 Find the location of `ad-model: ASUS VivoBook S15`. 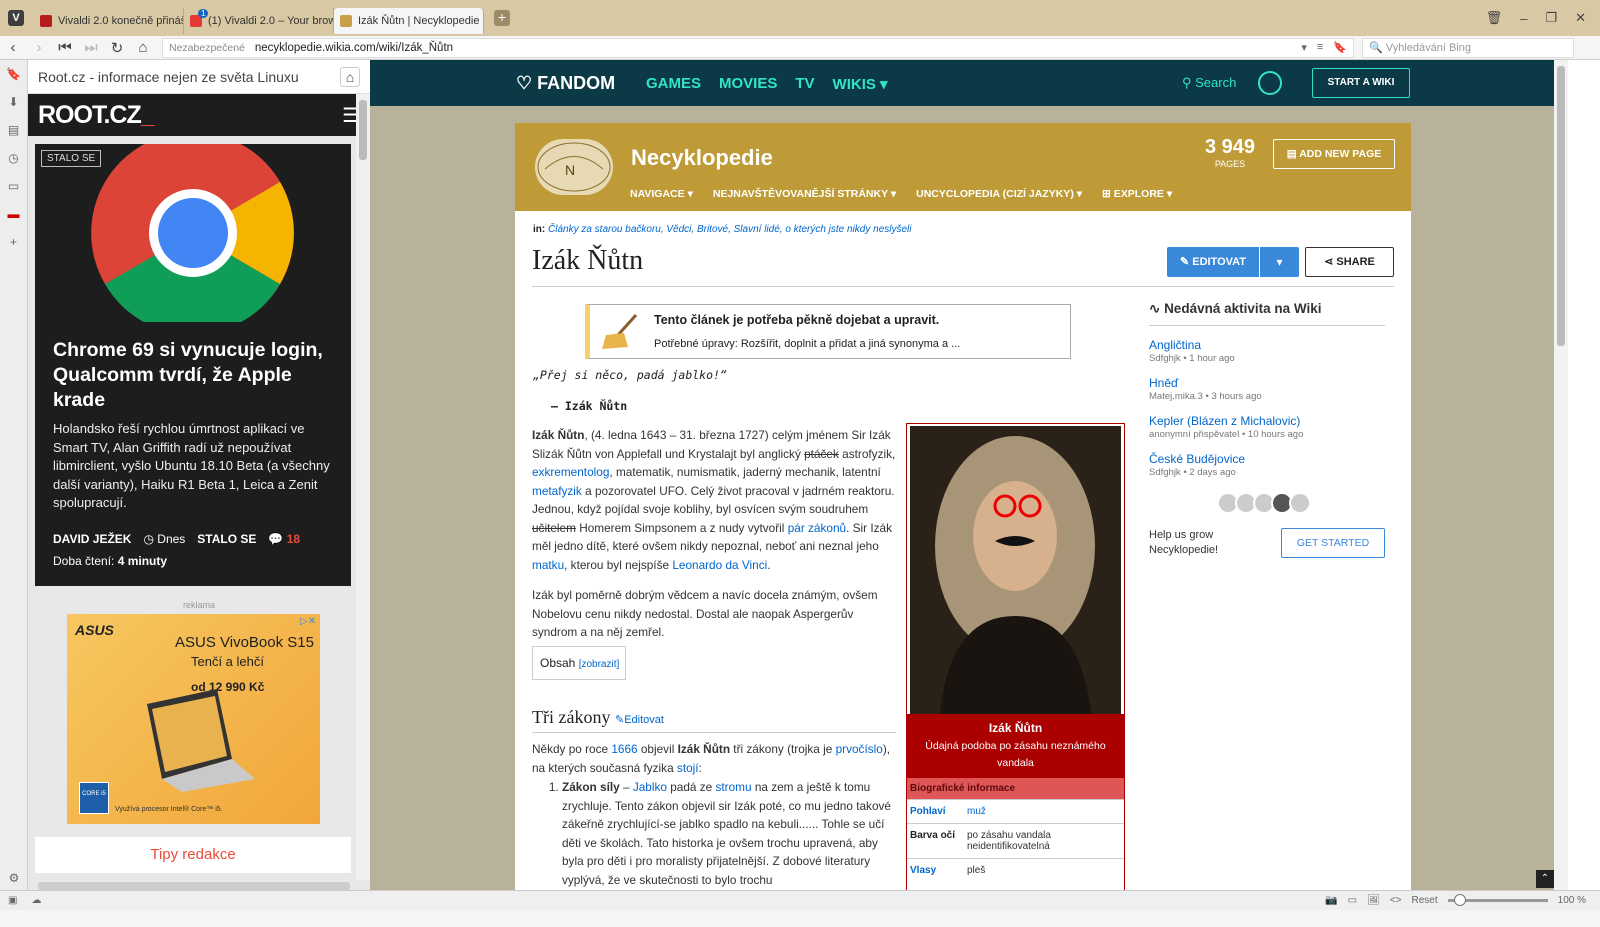

ad-model: ASUS VivoBook S15 is located at coordinates (244, 642).